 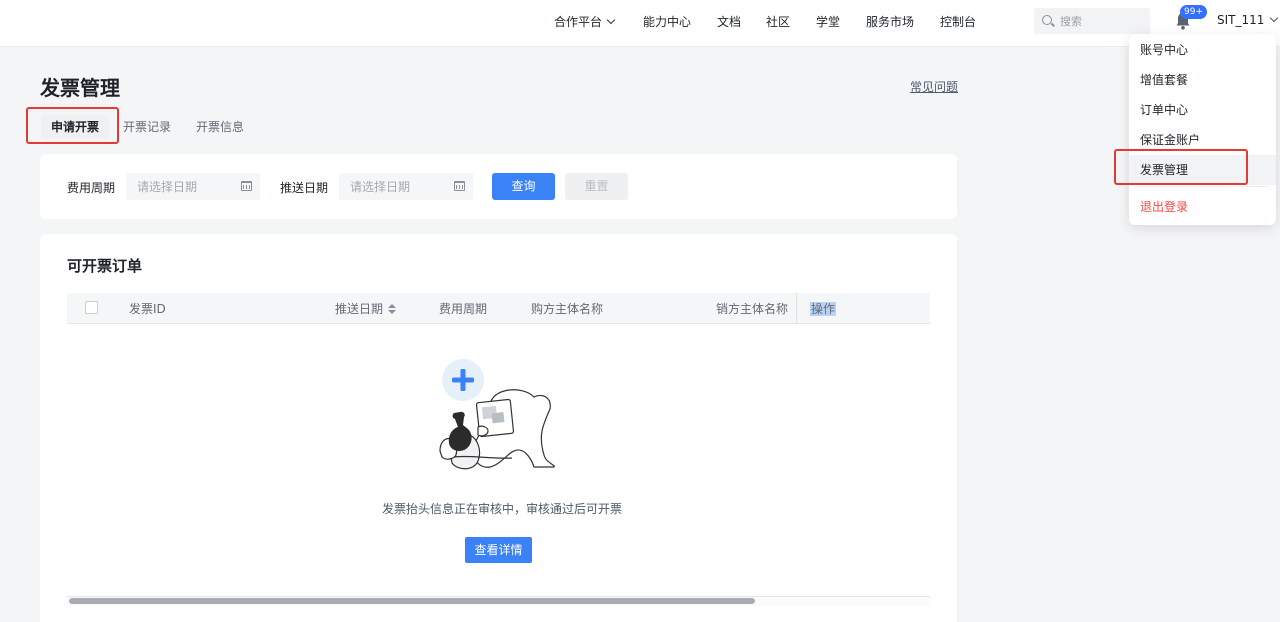 What do you see at coordinates (502, 509) in the screenshot?
I see `empty-state-message: 发票抬头信息正在审核中，审核通过后可开票` at bounding box center [502, 509].